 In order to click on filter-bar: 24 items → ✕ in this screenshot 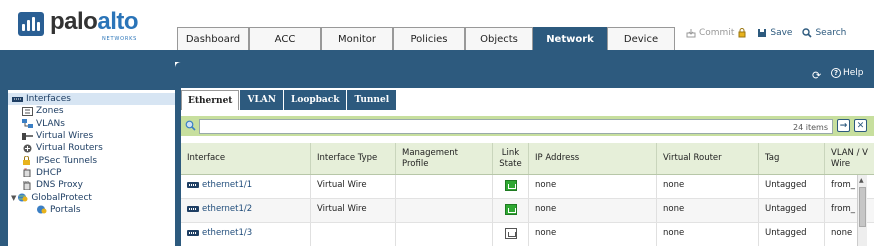, I will do `click(527, 126)`.